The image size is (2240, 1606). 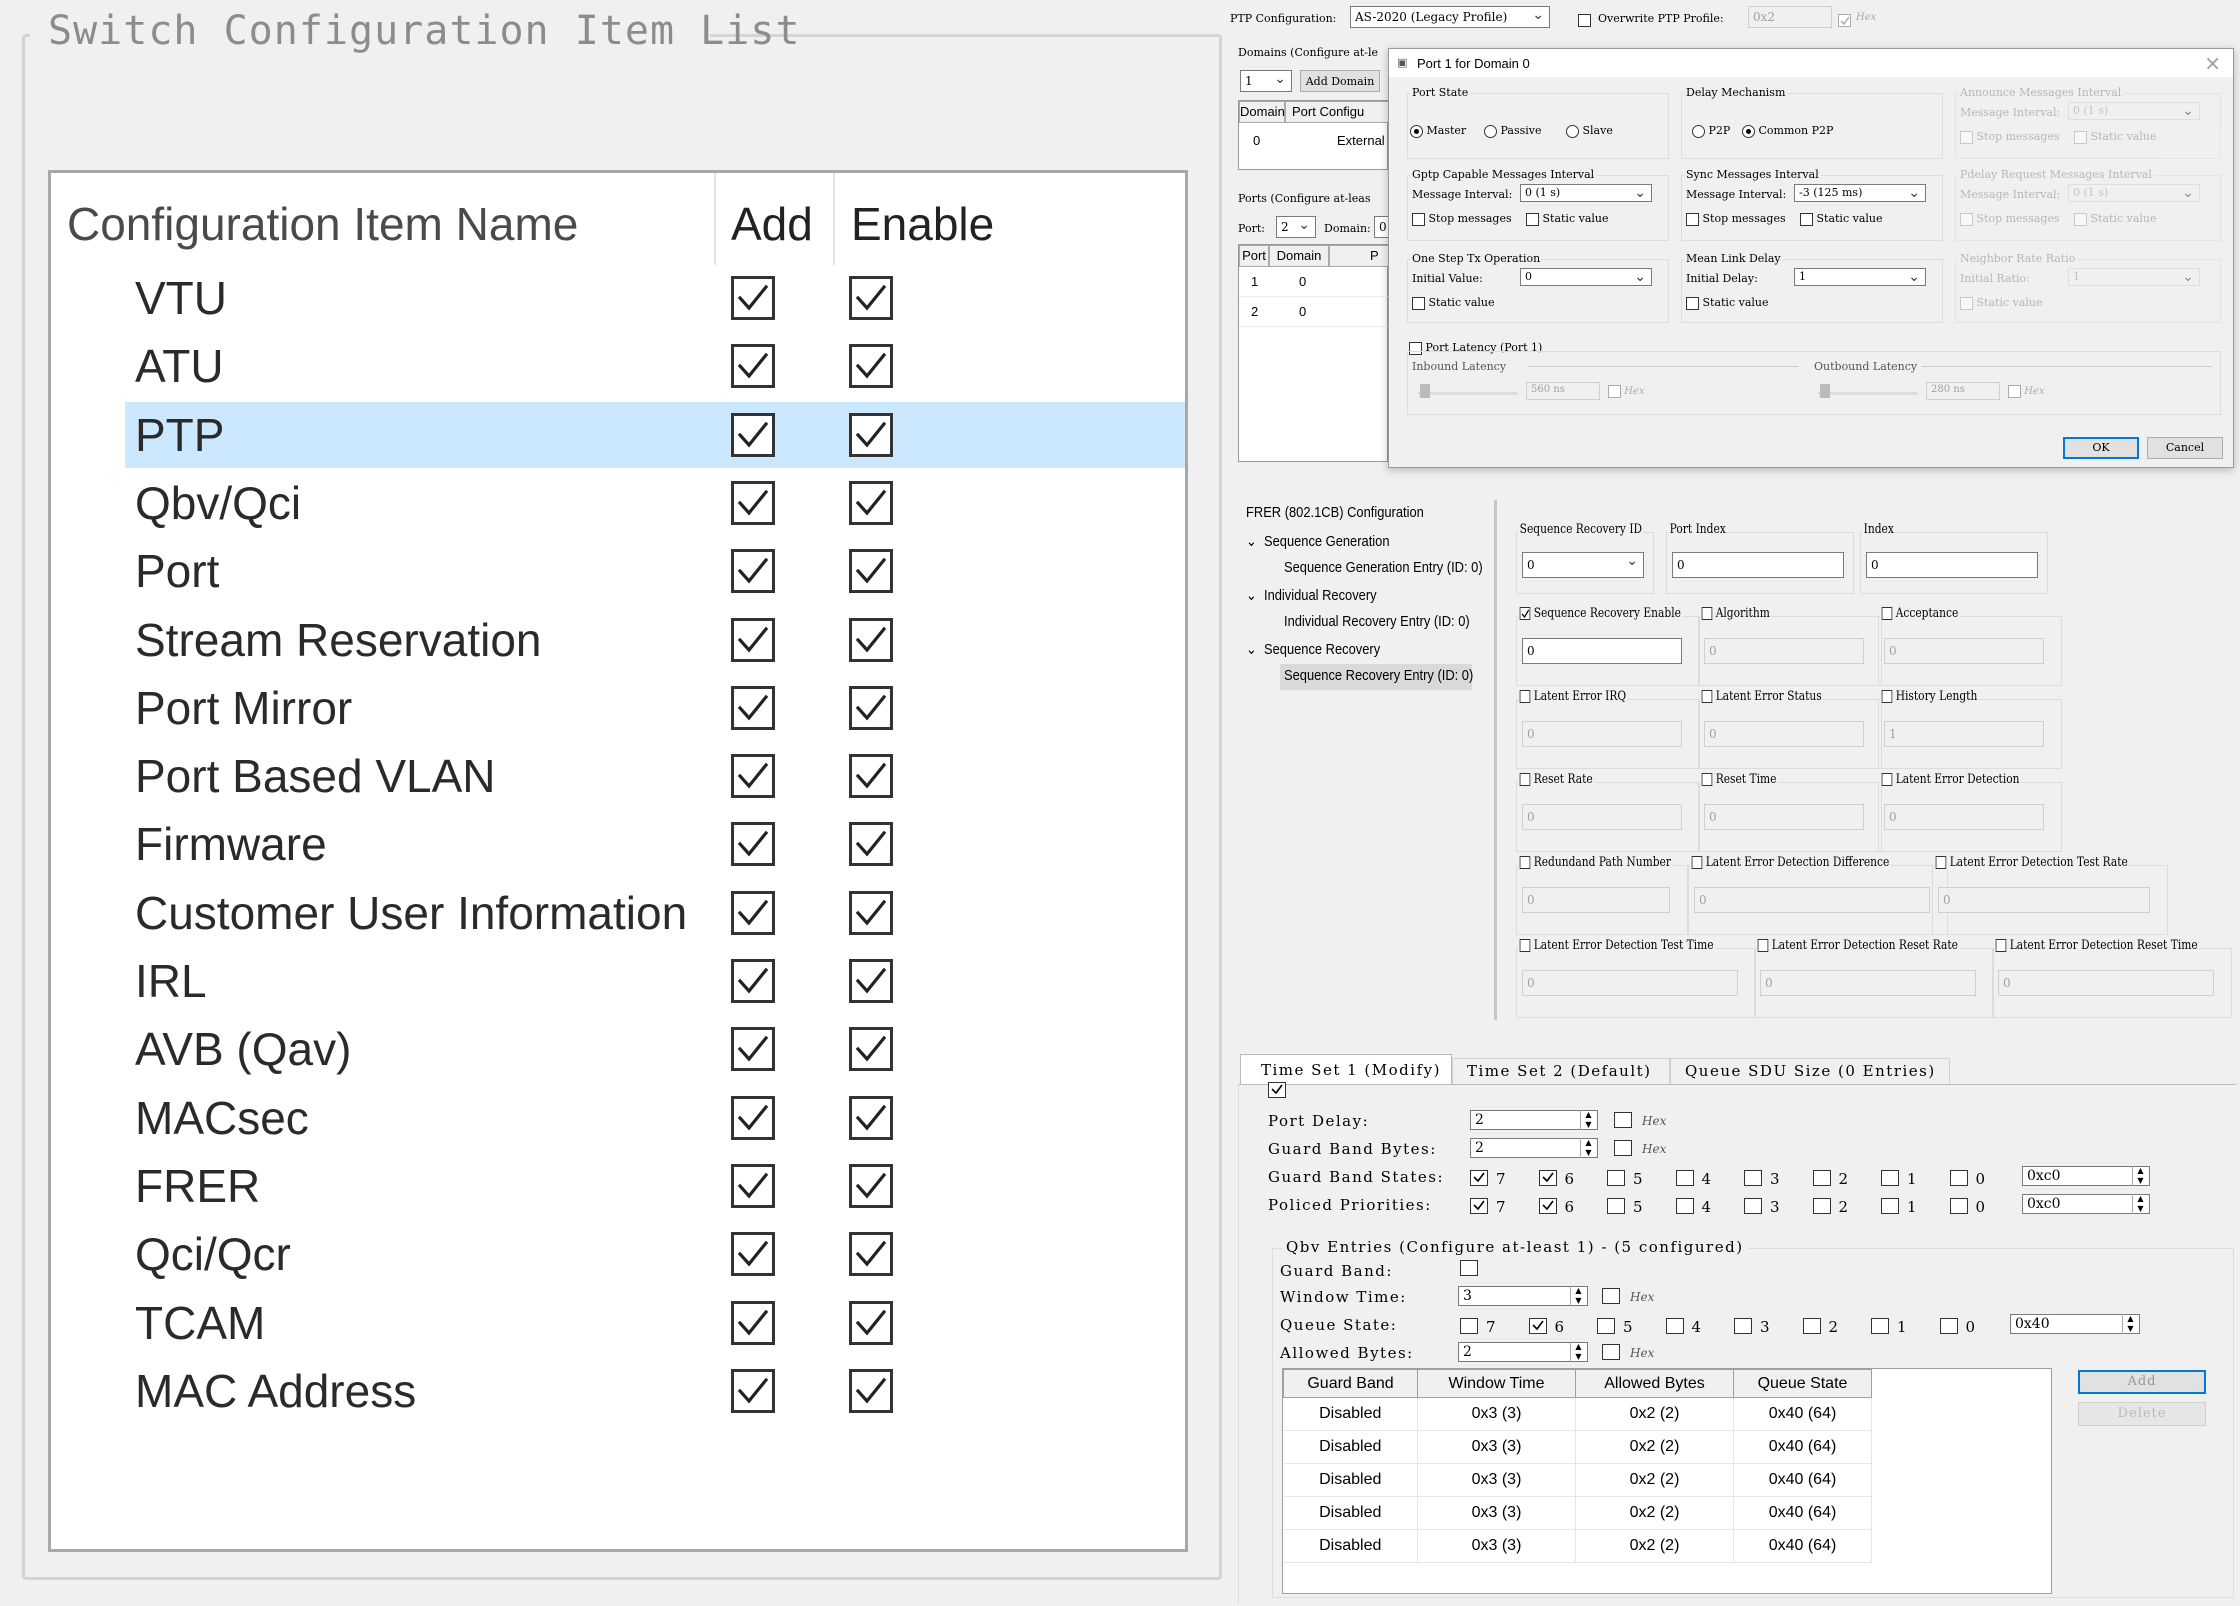 I want to click on cancel-button: Cancel, so click(x=2185, y=448).